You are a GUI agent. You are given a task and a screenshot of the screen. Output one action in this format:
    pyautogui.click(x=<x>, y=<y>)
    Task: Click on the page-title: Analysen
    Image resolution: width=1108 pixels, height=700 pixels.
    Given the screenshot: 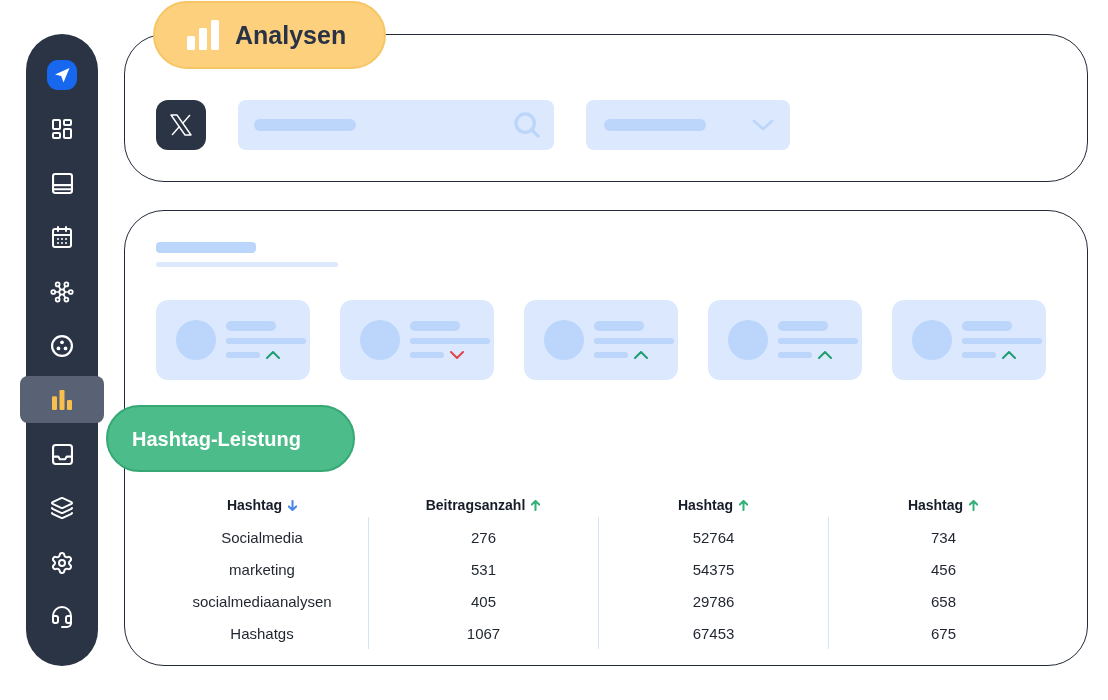 What is the action you would take?
    pyautogui.click(x=291, y=35)
    